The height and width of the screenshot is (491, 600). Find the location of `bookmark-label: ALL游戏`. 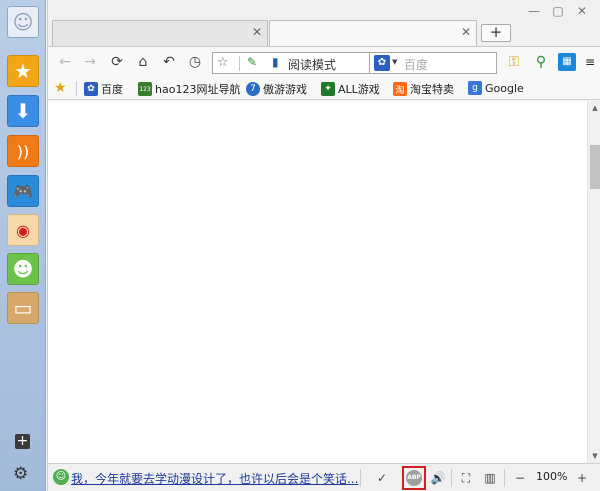

bookmark-label: ALL游戏 is located at coordinates (359, 89).